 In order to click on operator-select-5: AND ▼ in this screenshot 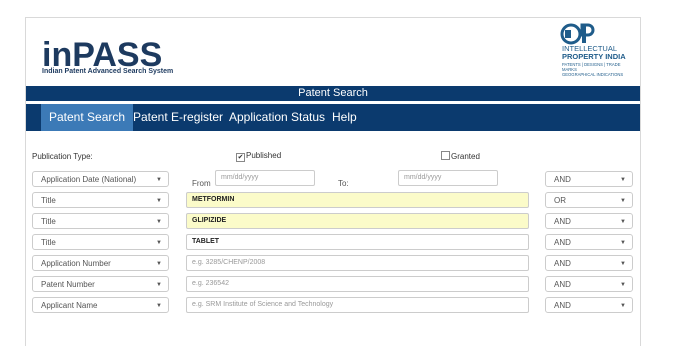, I will do `click(589, 284)`.